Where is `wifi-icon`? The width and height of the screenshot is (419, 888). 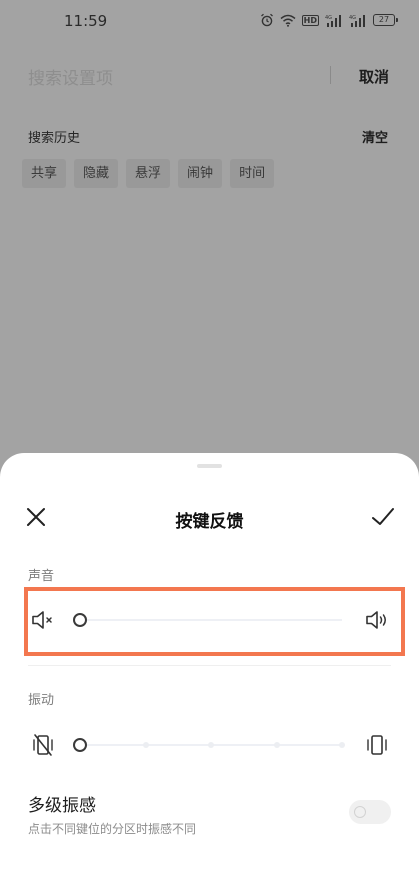 wifi-icon is located at coordinates (288, 20).